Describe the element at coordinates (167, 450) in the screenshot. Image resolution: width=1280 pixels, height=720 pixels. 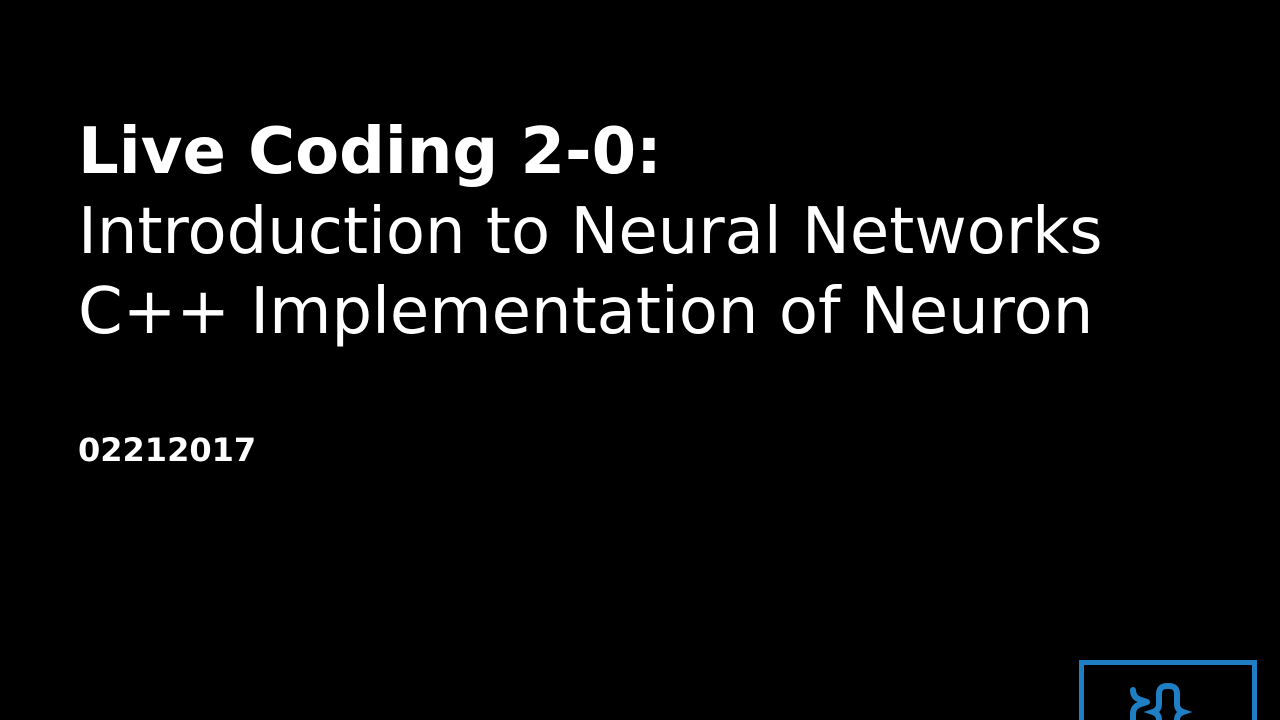
I see `slide-date: 02212017` at that location.